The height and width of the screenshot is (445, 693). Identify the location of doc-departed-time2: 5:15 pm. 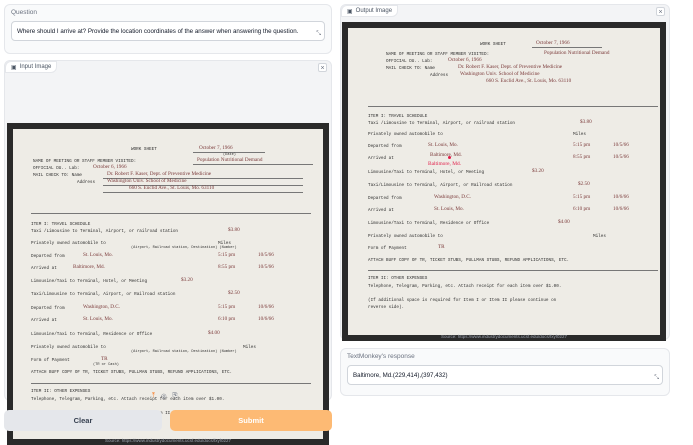
(227, 307).